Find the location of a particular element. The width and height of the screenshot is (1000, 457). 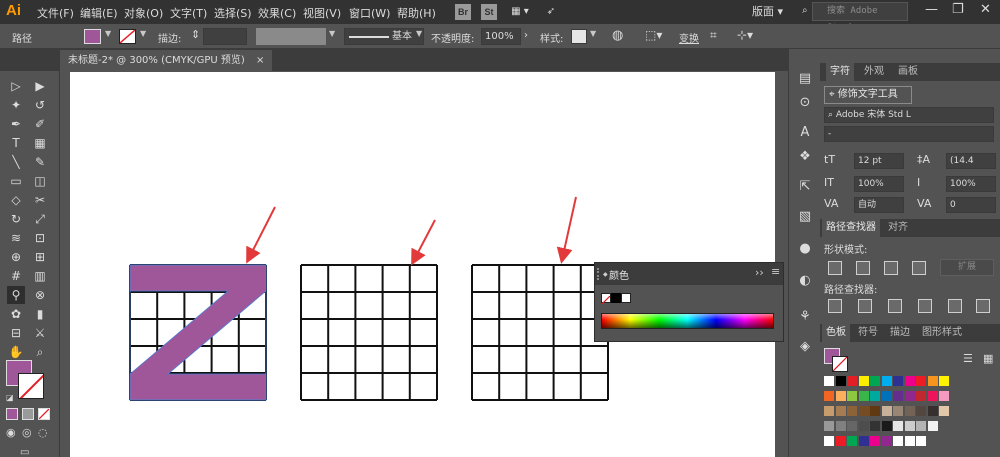

none-mode-button is located at coordinates (44, 414).